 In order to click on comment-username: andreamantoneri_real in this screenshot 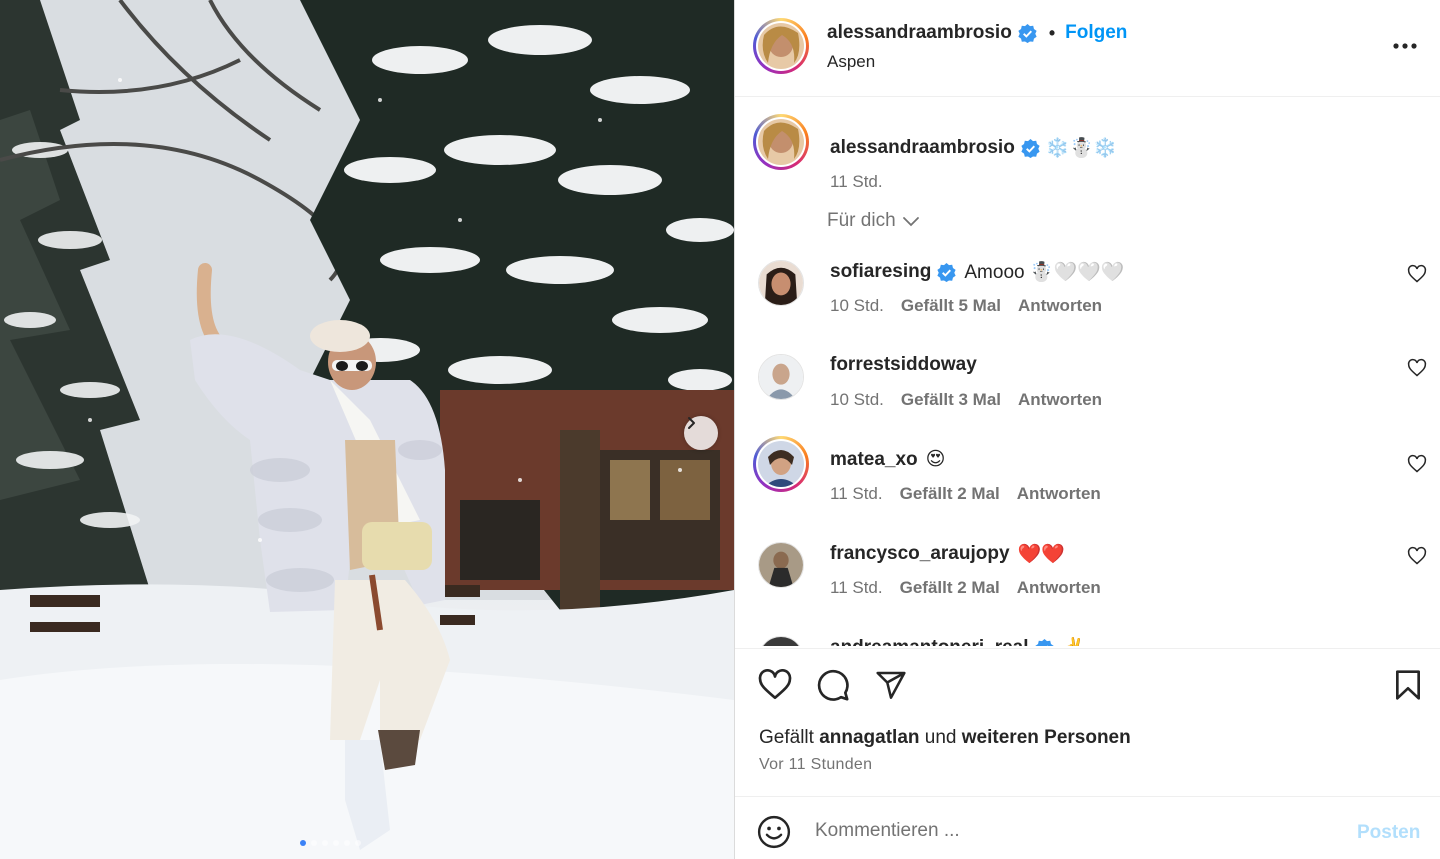, I will do `click(929, 641)`.